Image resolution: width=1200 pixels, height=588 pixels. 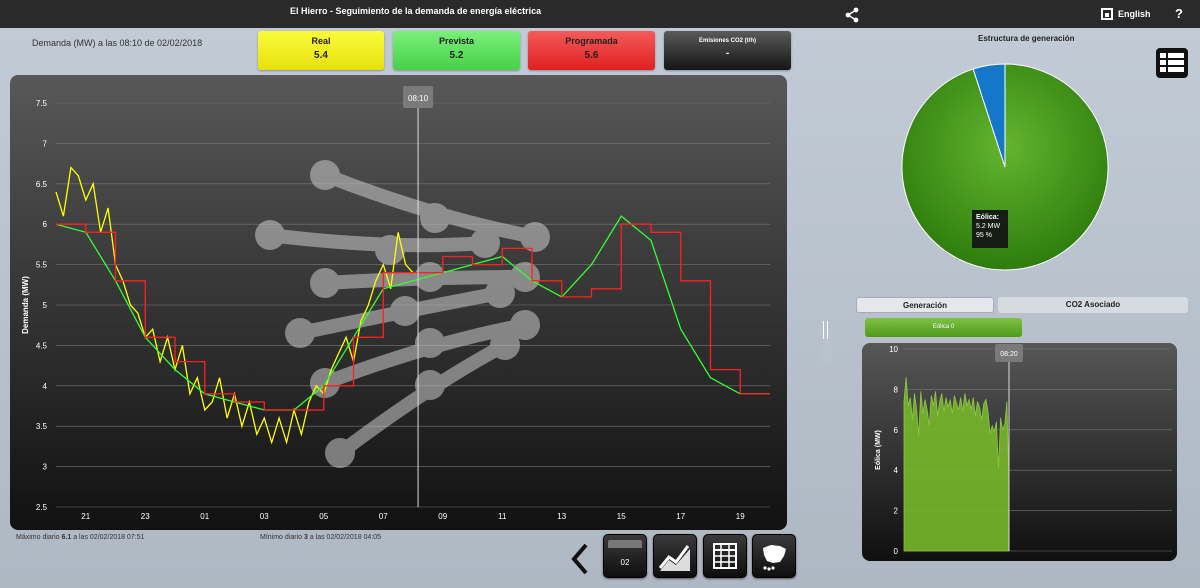 I want to click on card-programada: Programada 5.6, so click(x=591, y=50).